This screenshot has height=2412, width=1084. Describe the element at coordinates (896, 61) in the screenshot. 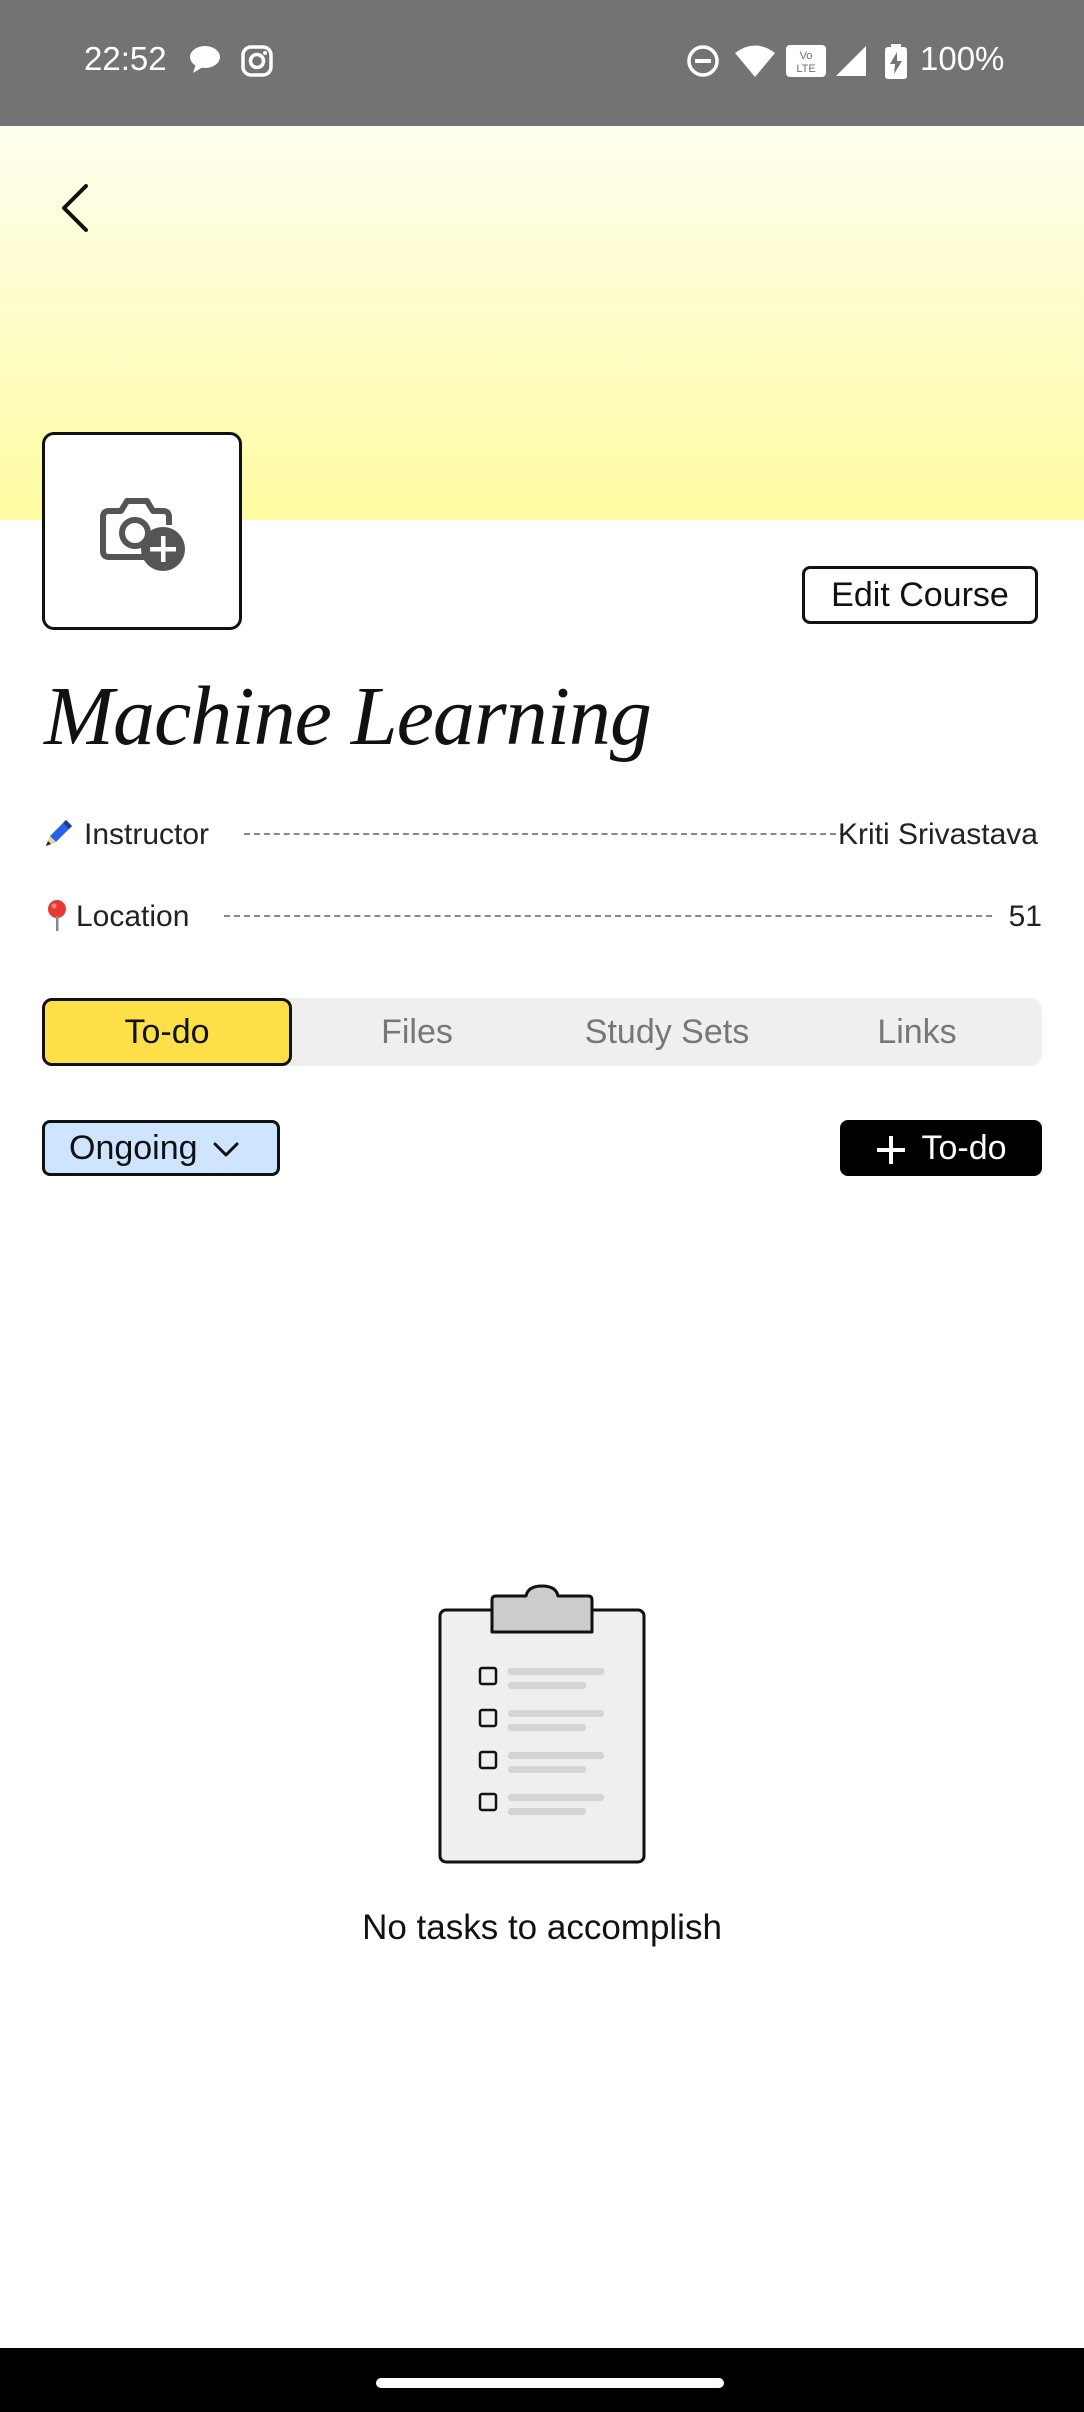

I see `battery-charging-icon` at that location.